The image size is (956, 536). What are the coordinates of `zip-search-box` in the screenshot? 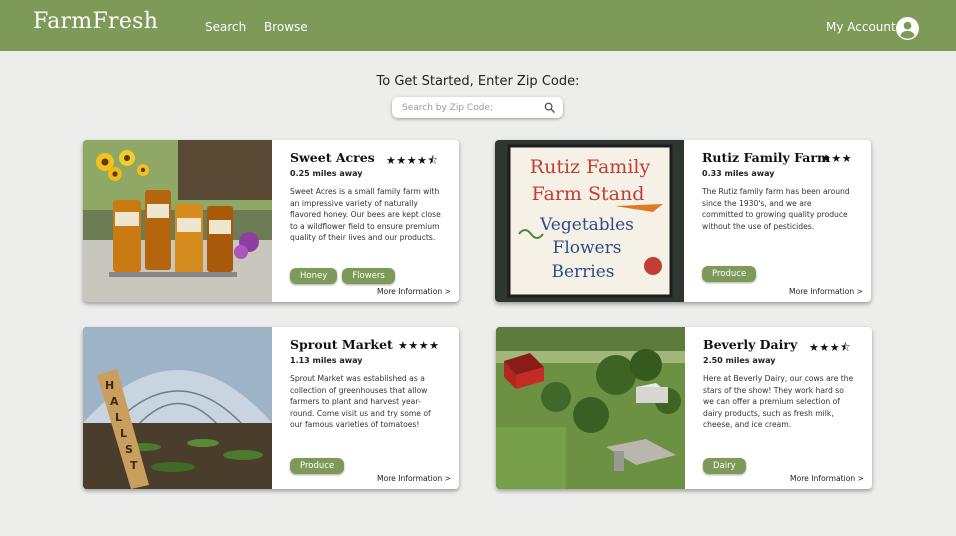 It's located at (477, 107).